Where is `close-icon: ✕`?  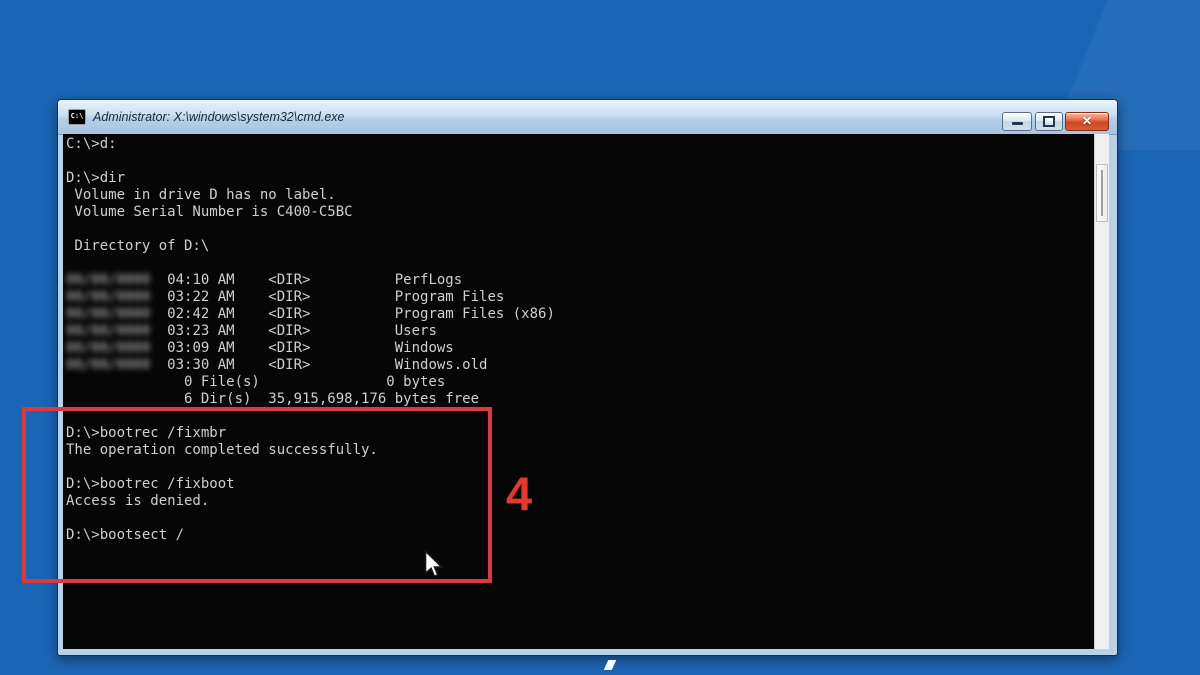
close-icon: ✕ is located at coordinates (1087, 121).